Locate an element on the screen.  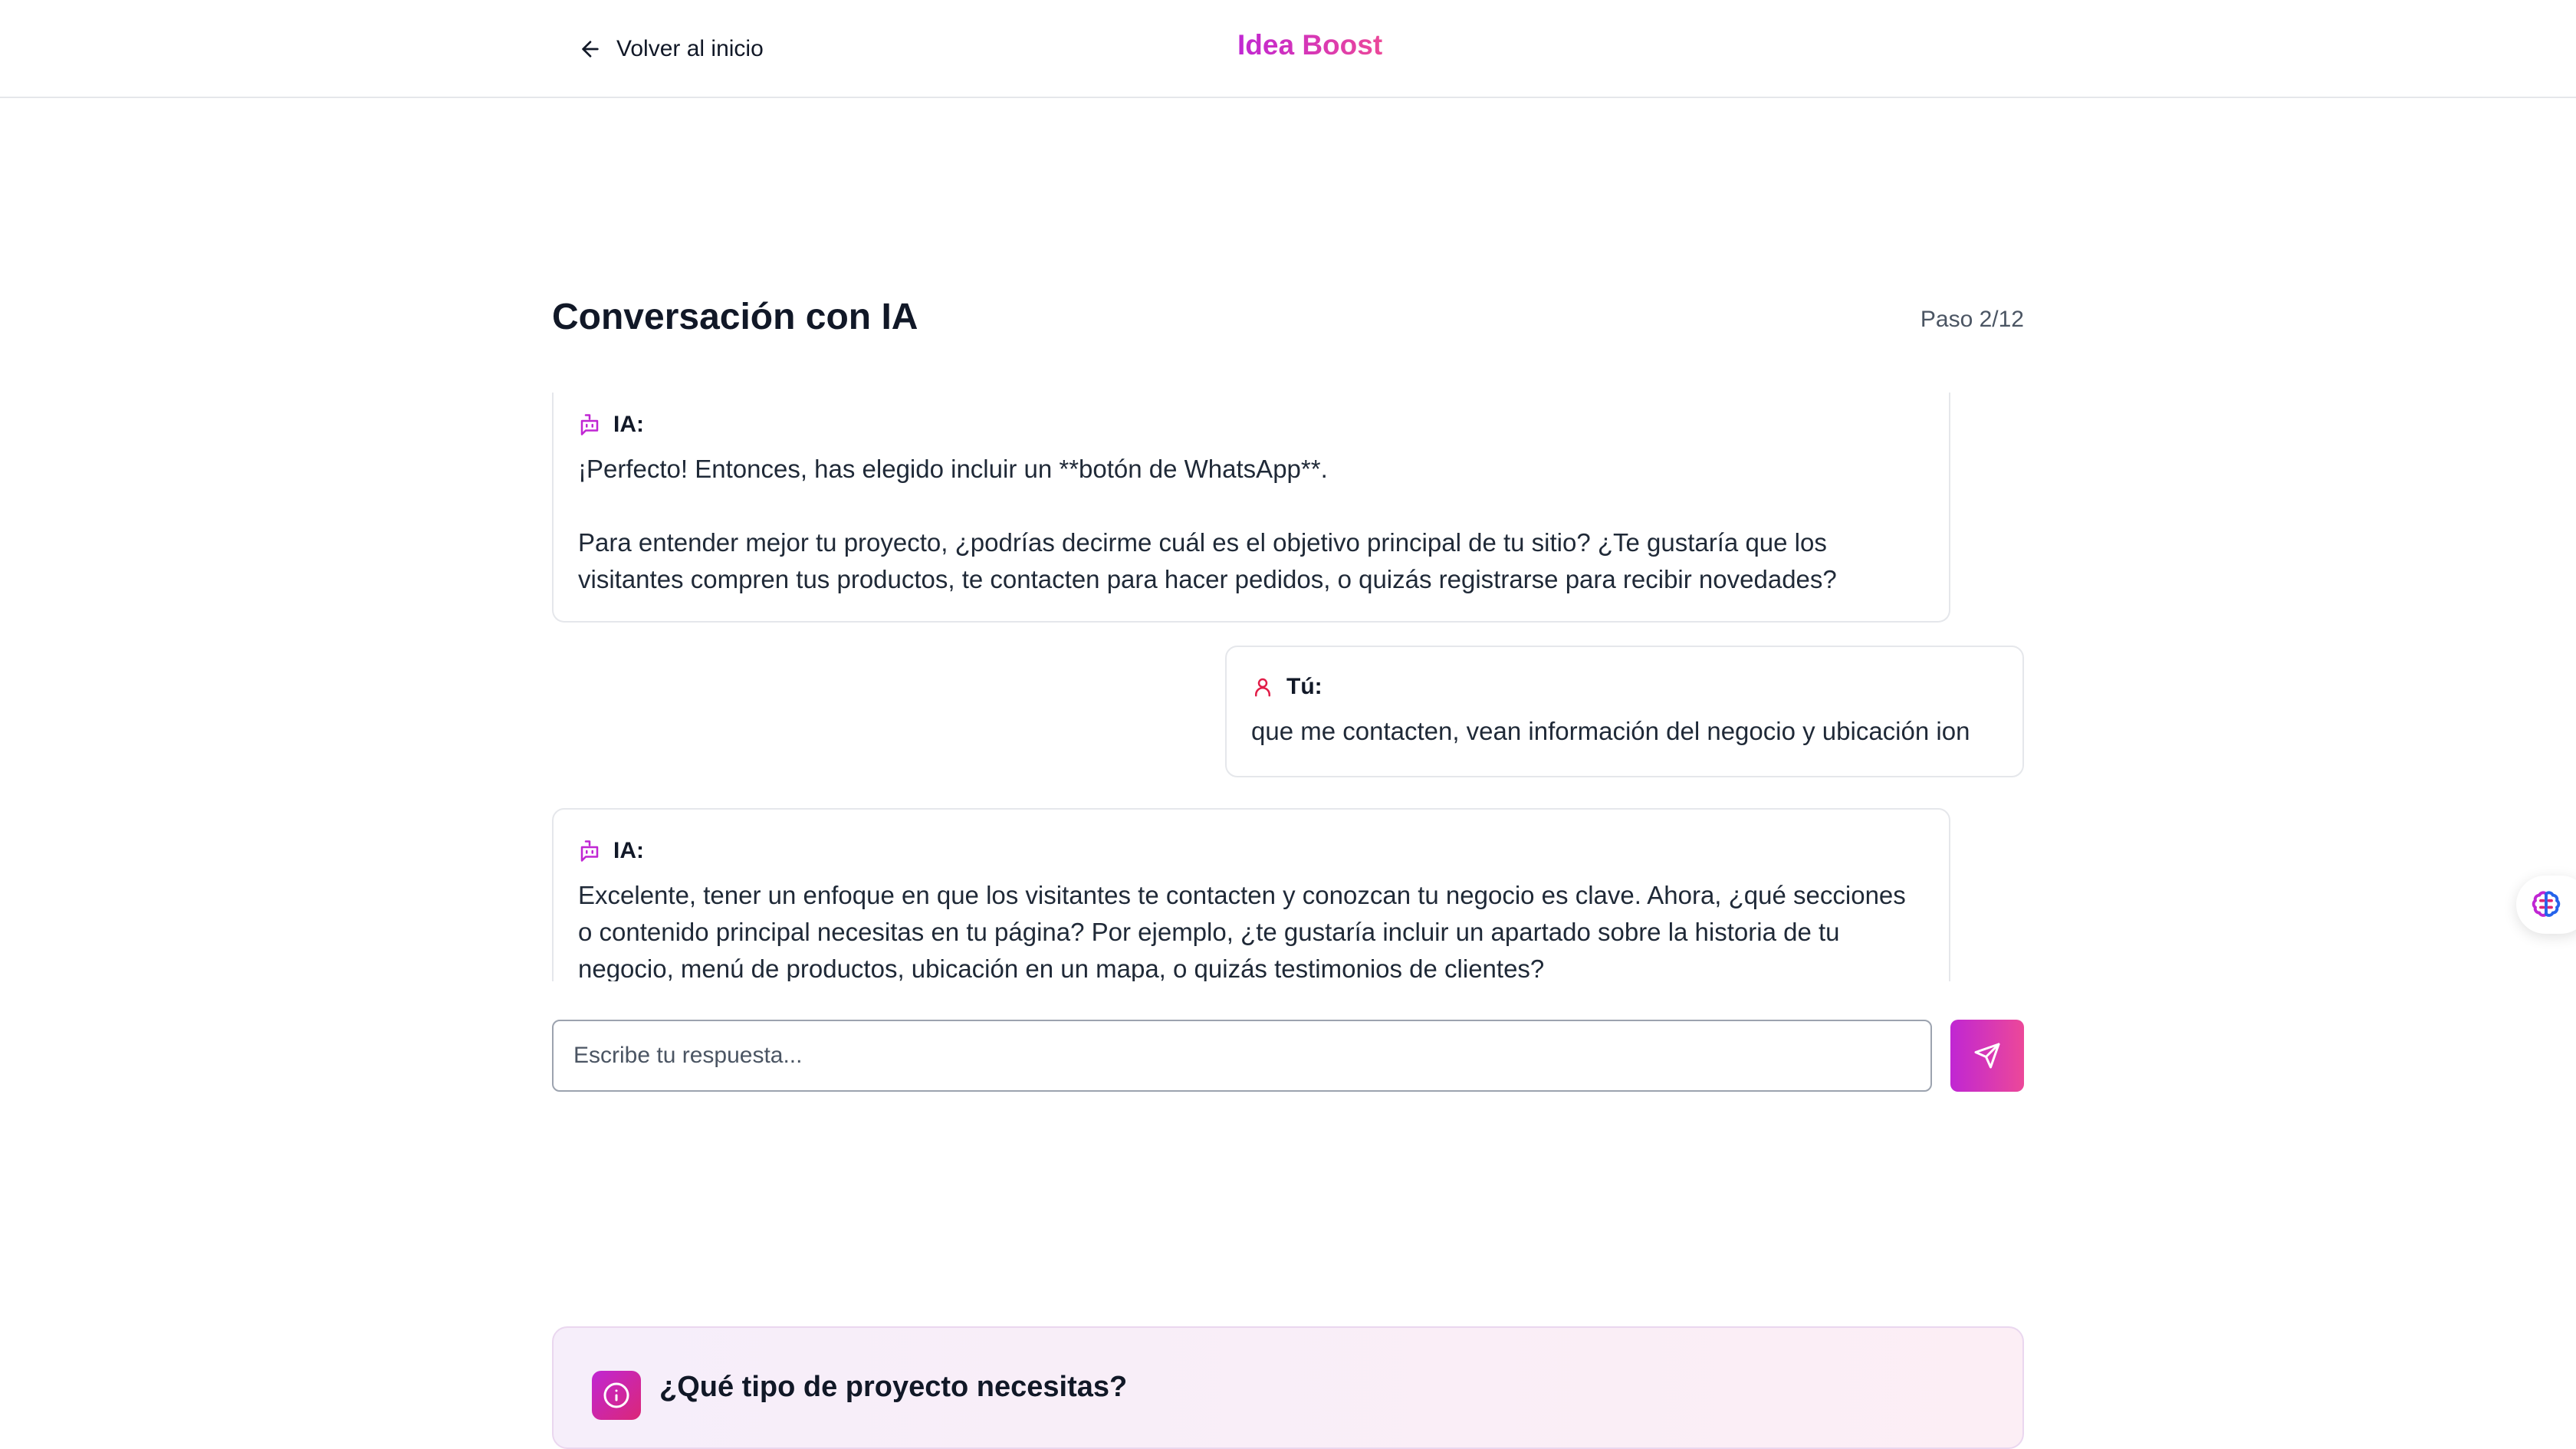
page-title: Conversación con IA is located at coordinates (735, 317).